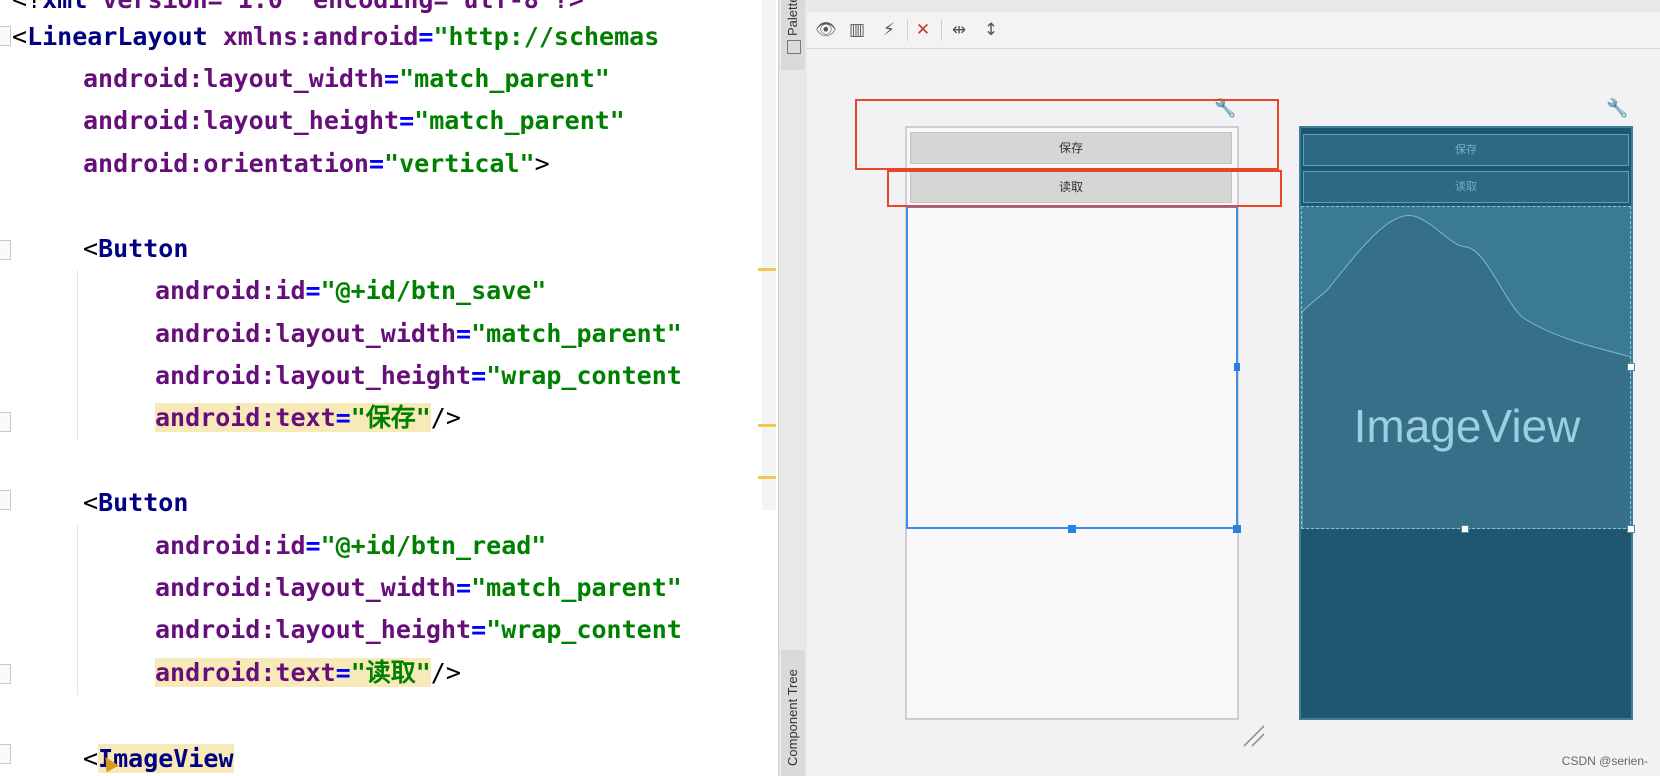  Describe the element at coordinates (793, 388) in the screenshot. I see `tool-window-strip: Palette Component Tree` at that location.